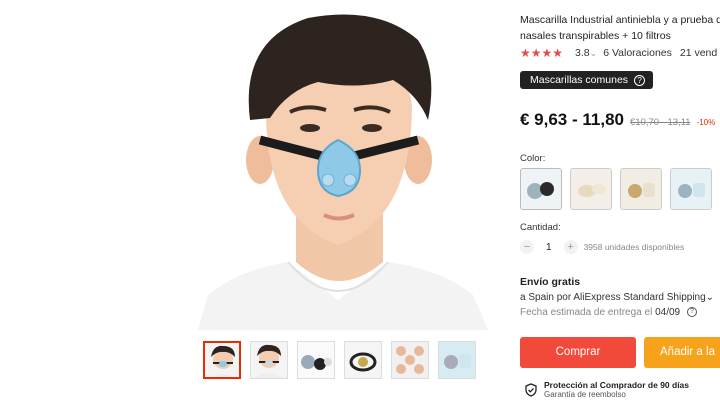  Describe the element at coordinates (570, 247) in the screenshot. I see `increase-button: +` at that location.